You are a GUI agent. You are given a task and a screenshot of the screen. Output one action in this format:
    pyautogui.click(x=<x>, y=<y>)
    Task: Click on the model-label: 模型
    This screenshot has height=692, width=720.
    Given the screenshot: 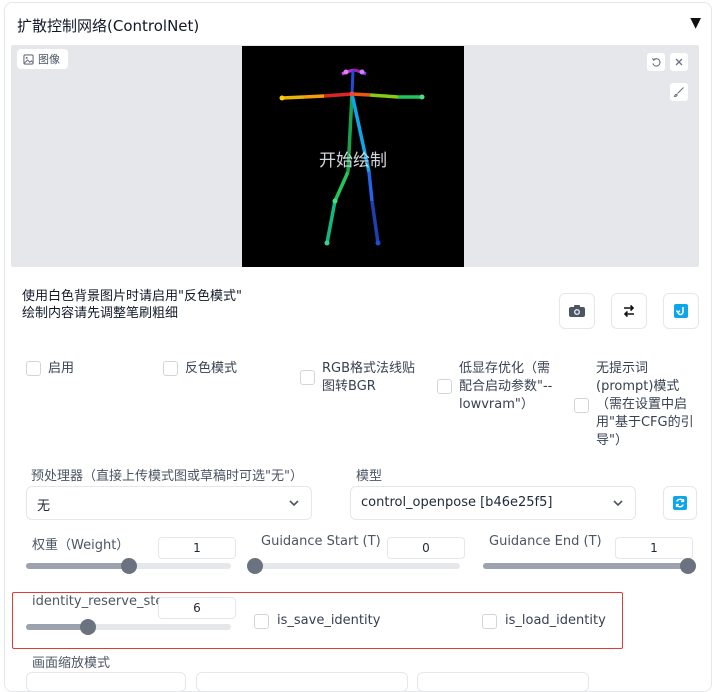 What is the action you would take?
    pyautogui.click(x=369, y=476)
    